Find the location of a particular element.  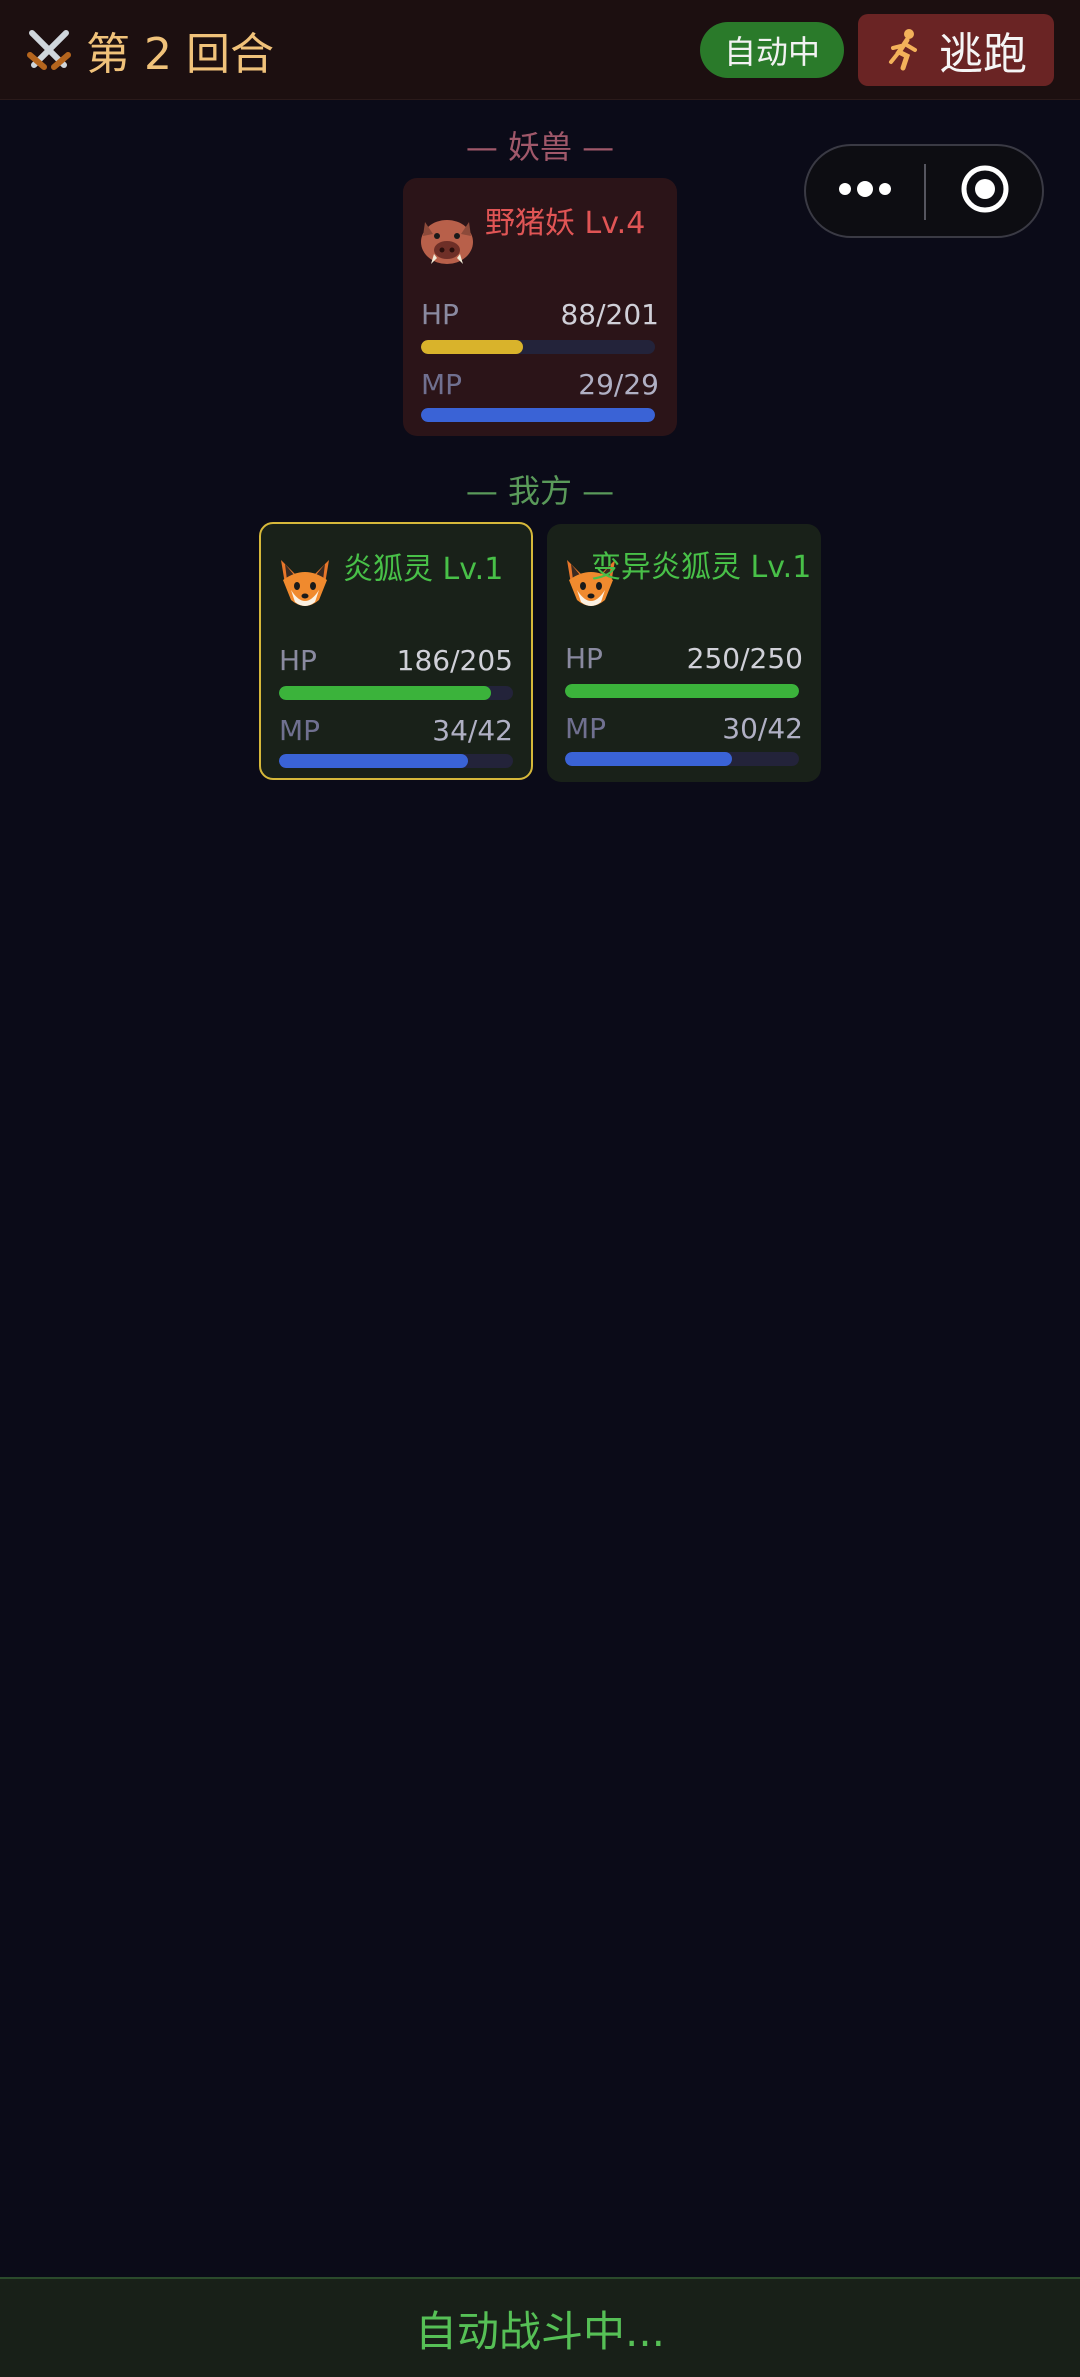

mp-row: MP 30/42 is located at coordinates (684, 728).